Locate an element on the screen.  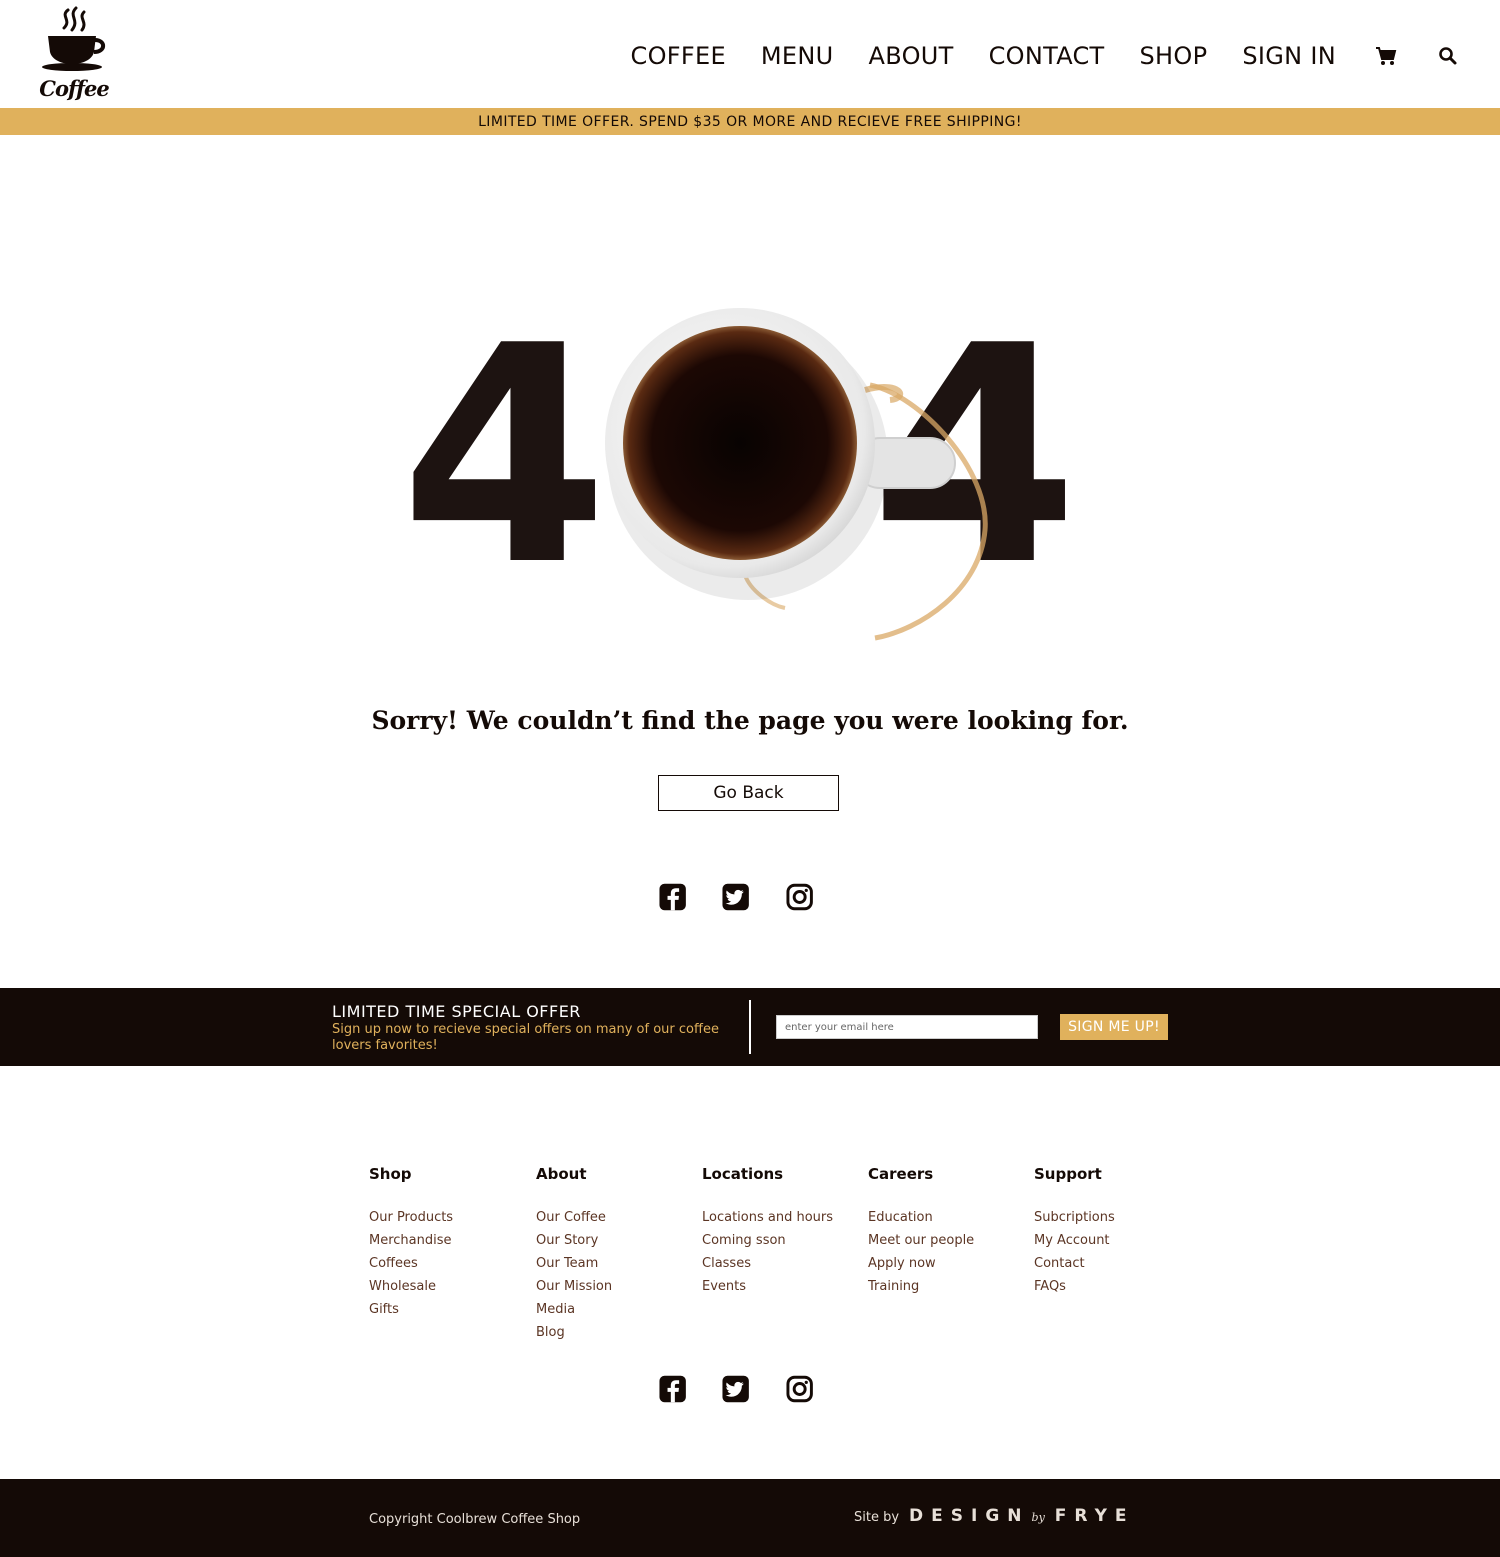
footer-link-my-account: My Account is located at coordinates (1072, 1240).